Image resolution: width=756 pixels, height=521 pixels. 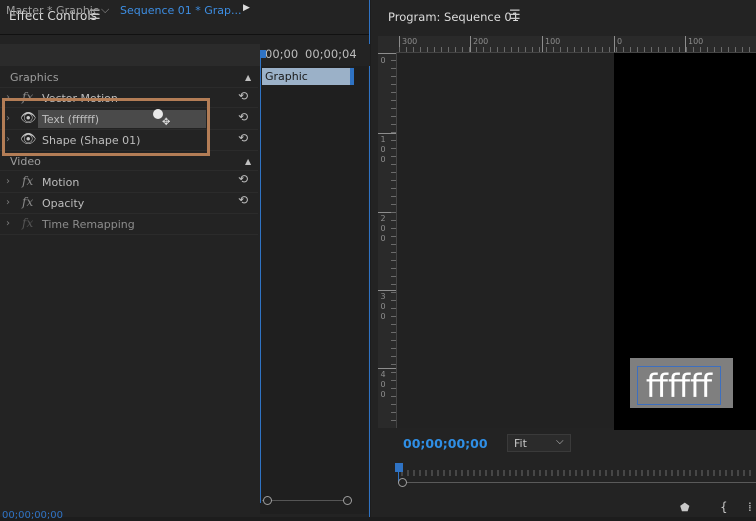 I want to click on chevron-down-icon: ⌵, so click(x=105, y=10).